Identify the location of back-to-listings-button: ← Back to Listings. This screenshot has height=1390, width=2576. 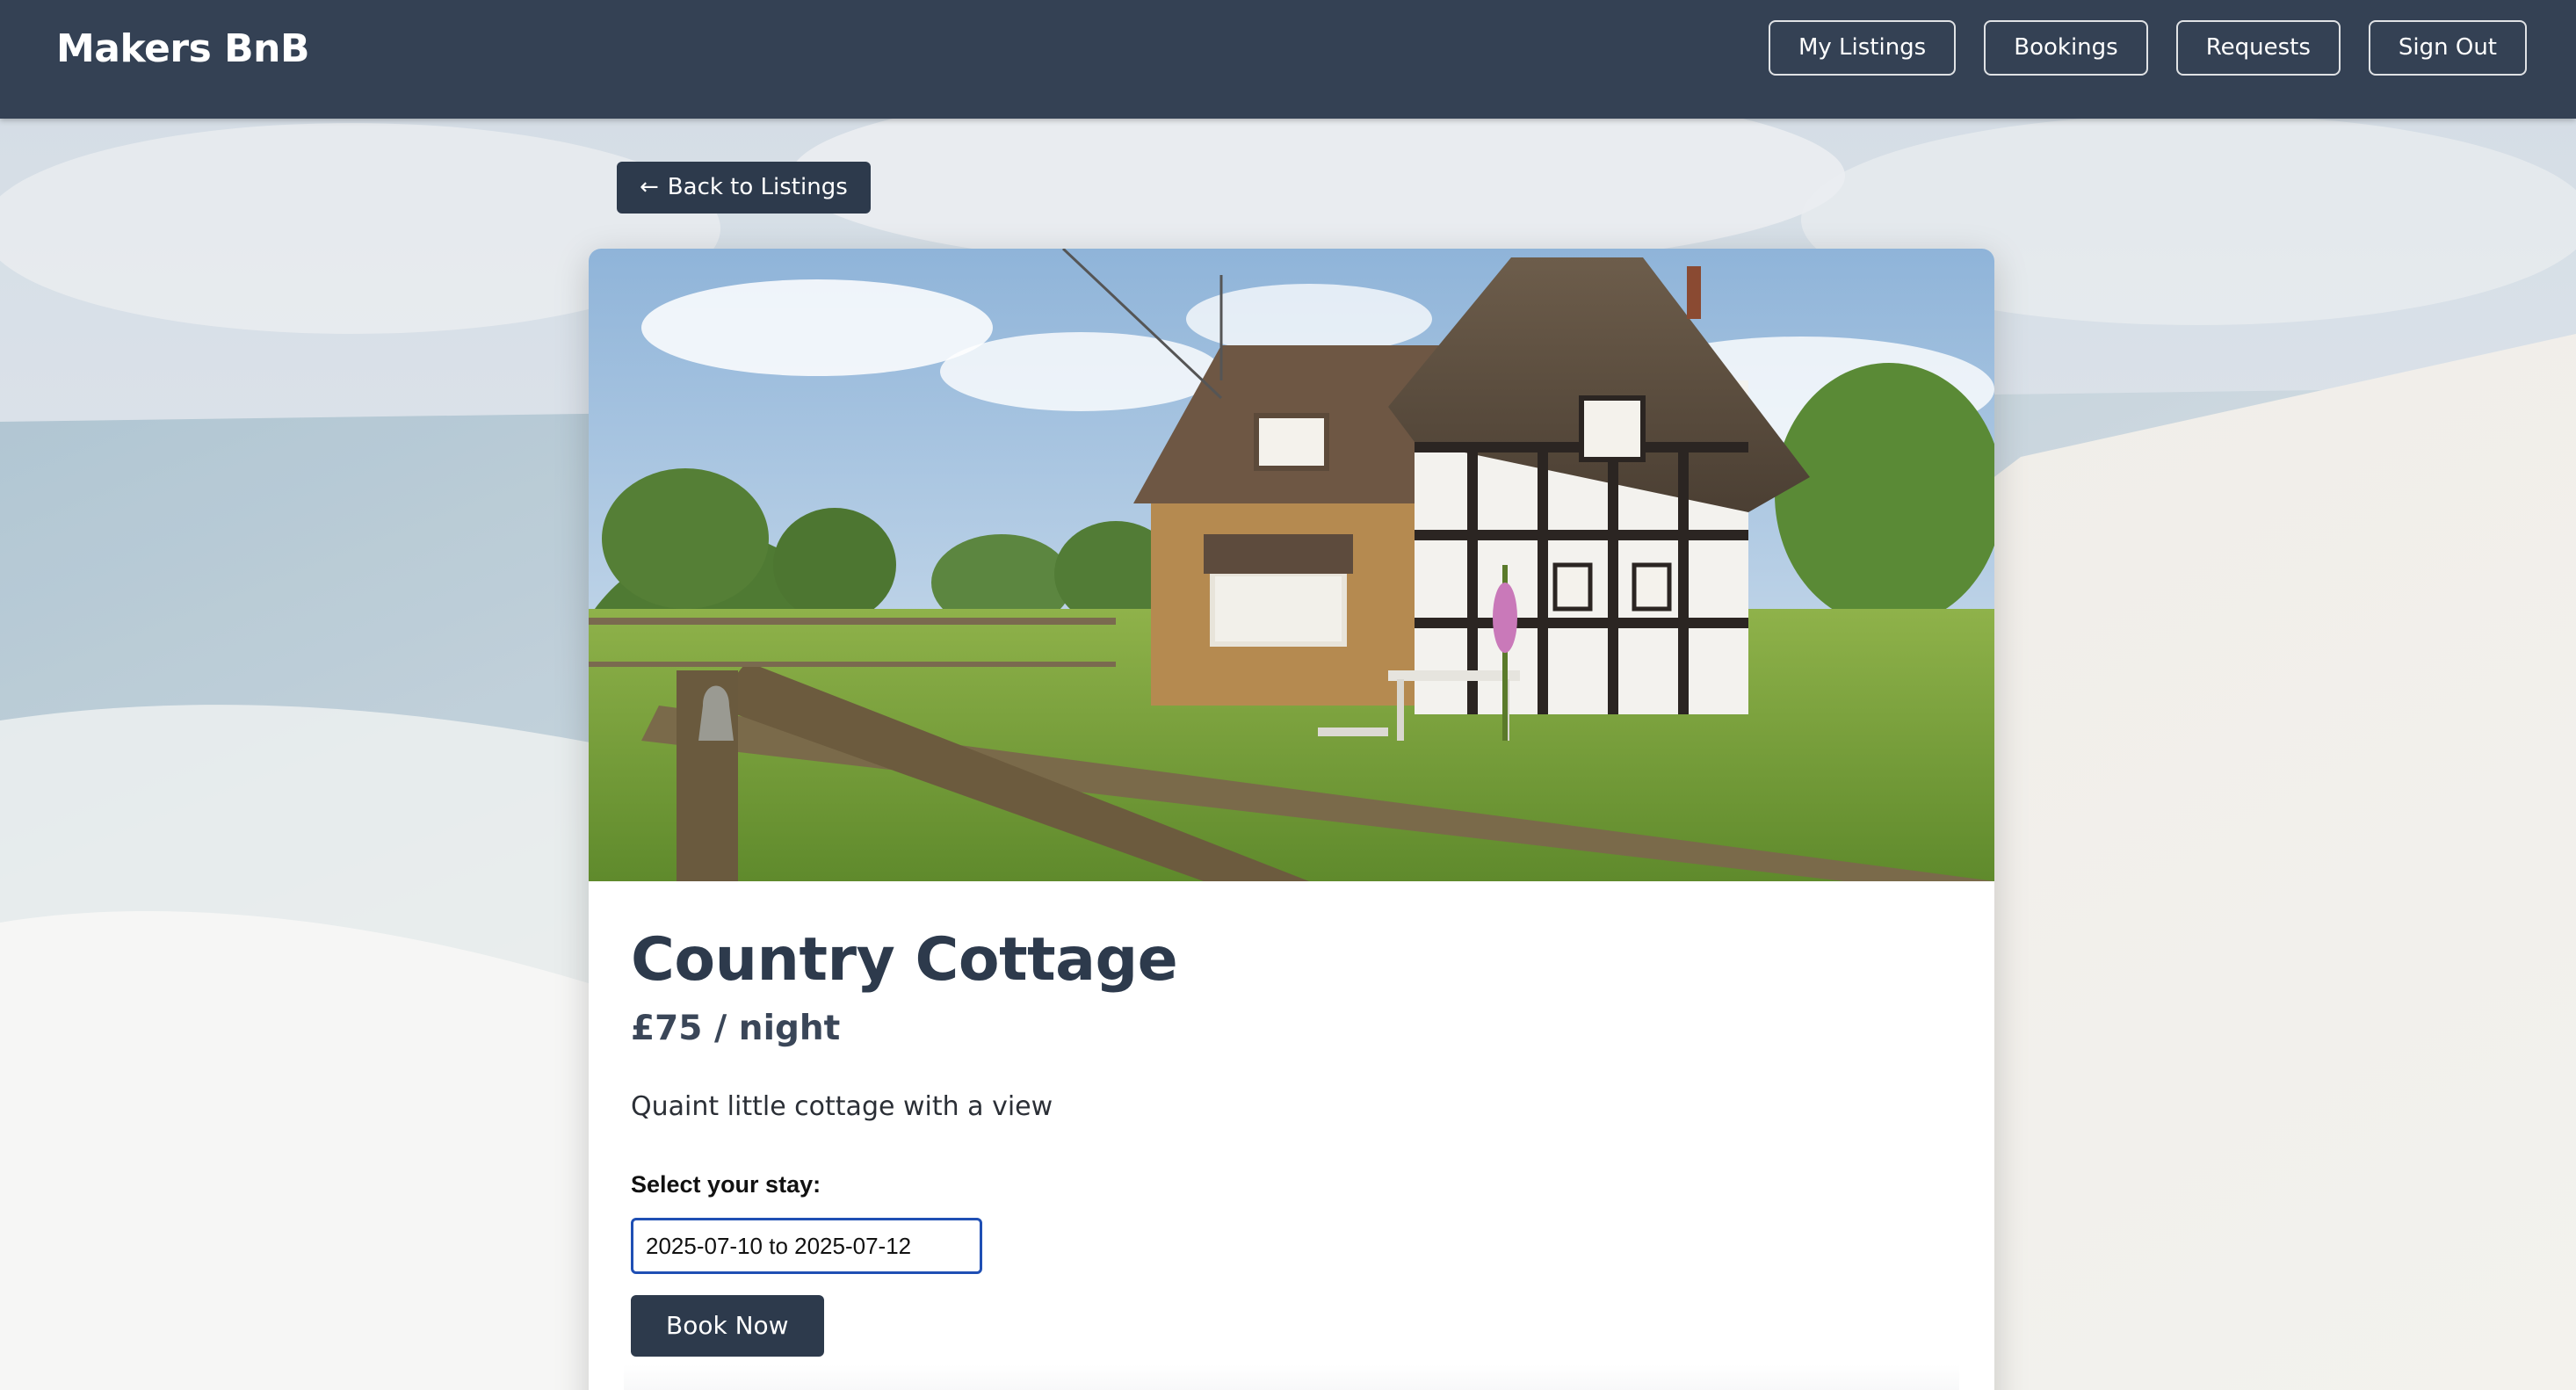
(744, 188).